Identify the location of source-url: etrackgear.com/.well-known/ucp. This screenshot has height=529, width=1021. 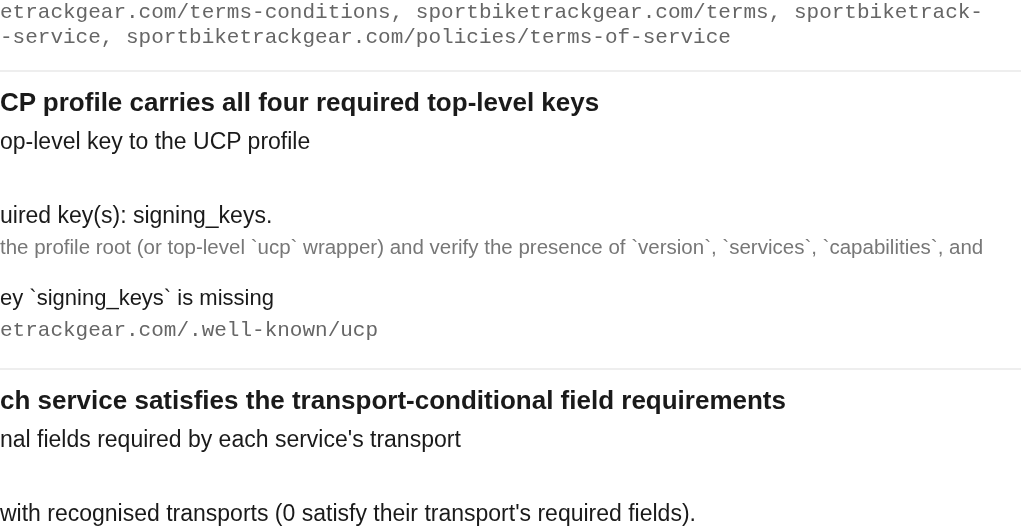
(189, 330).